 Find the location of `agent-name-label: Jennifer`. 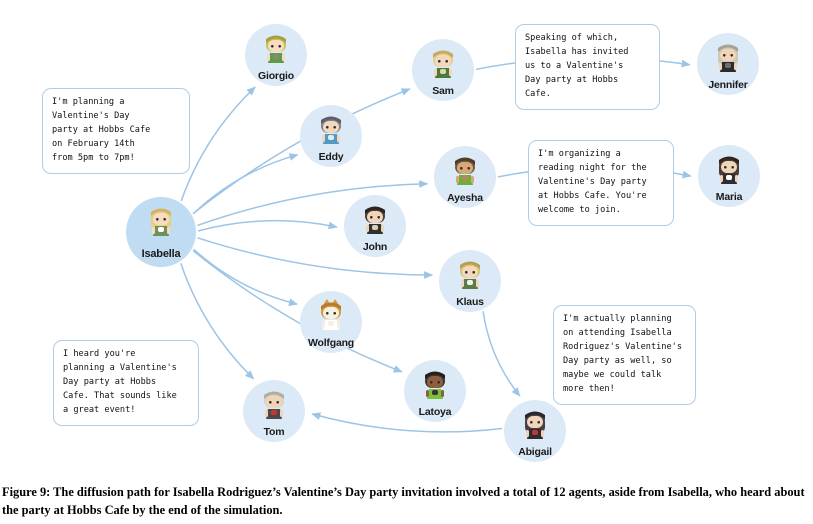

agent-name-label: Jennifer is located at coordinates (728, 85).